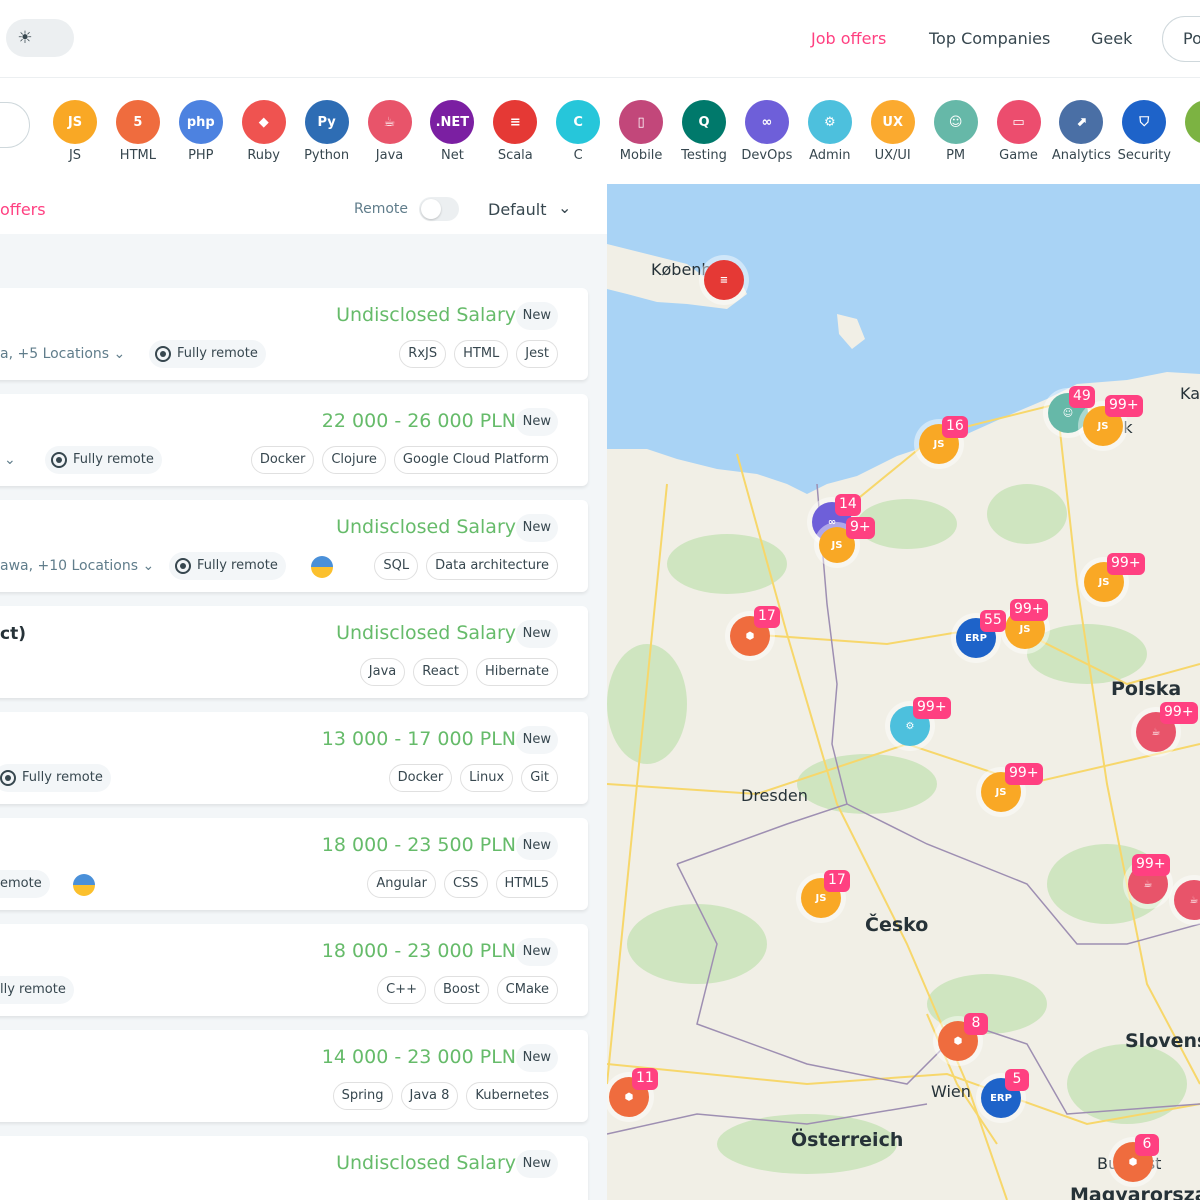 This screenshot has height=1200, width=1200. What do you see at coordinates (62, 354) in the screenshot?
I see `offer-location: a, +5 Locations ⌄` at bounding box center [62, 354].